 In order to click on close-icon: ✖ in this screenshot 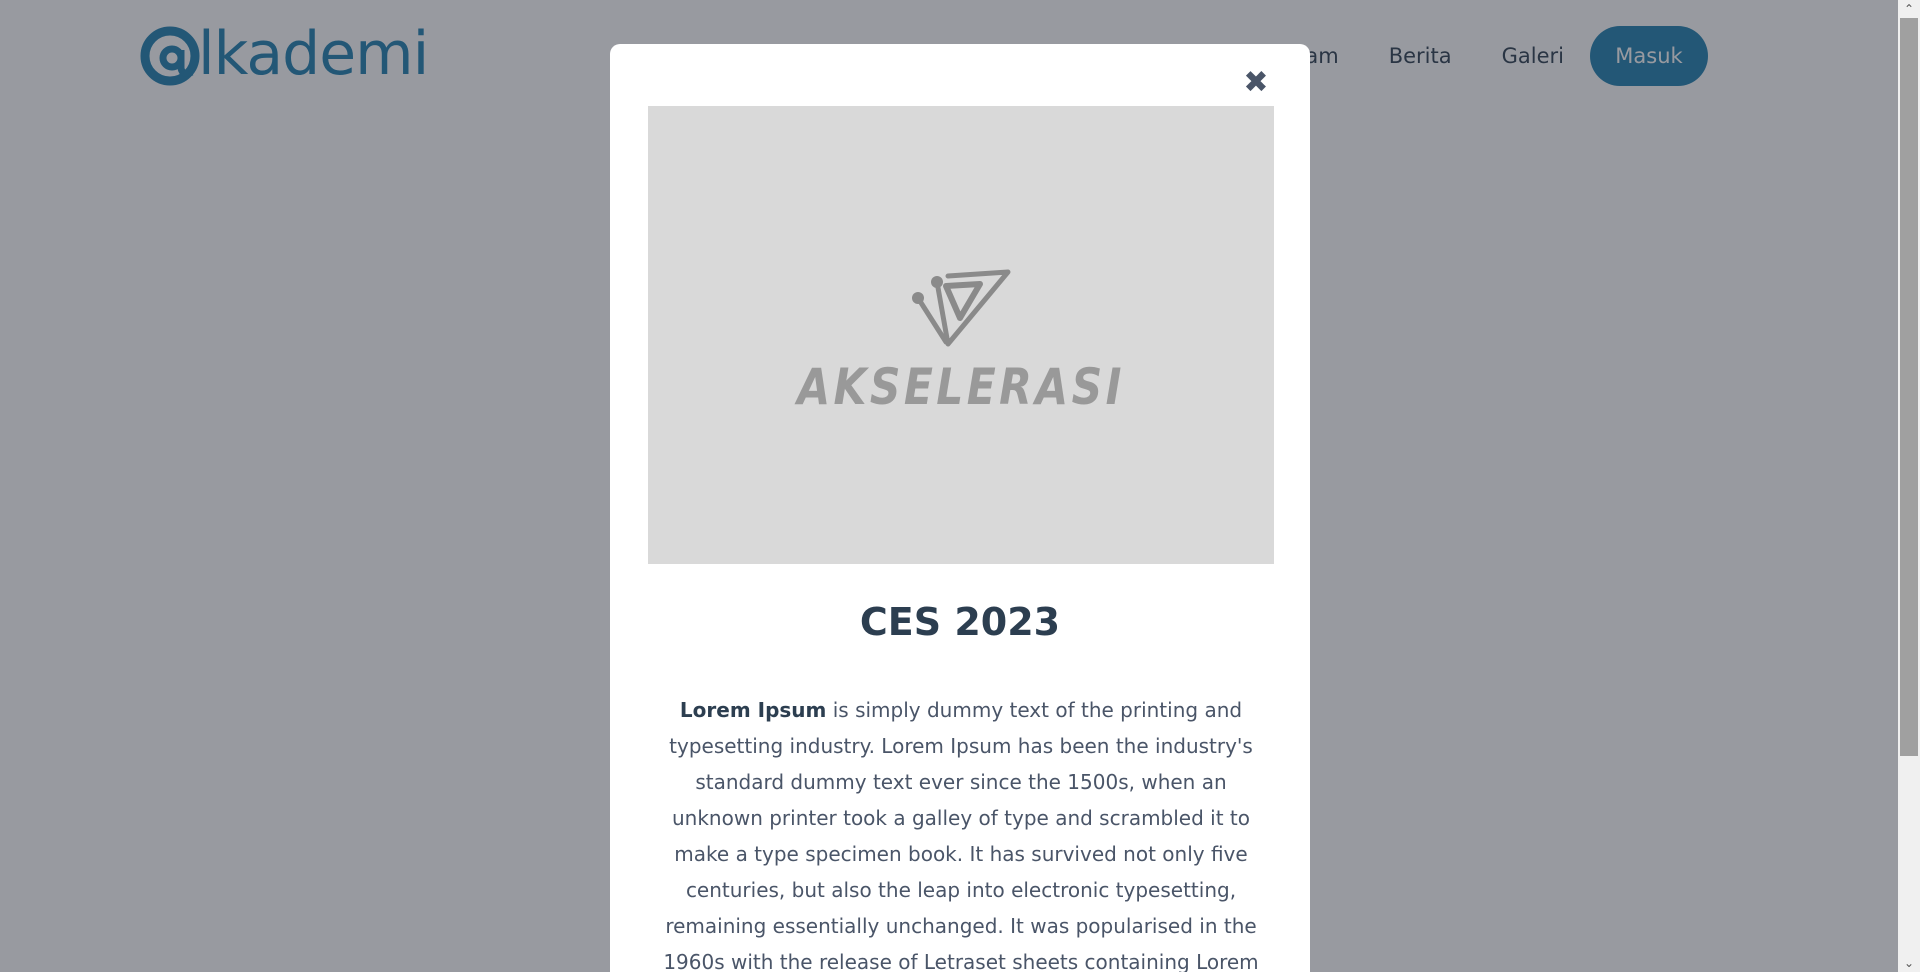, I will do `click(1256, 82)`.